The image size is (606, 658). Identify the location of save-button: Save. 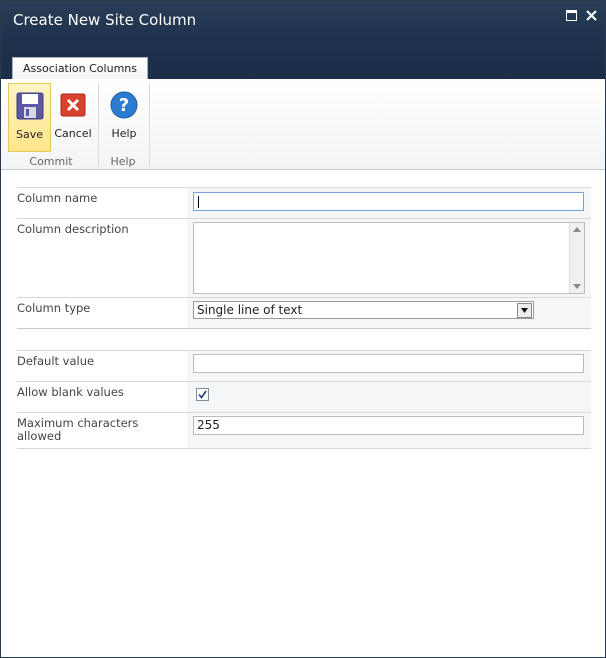
(29, 117).